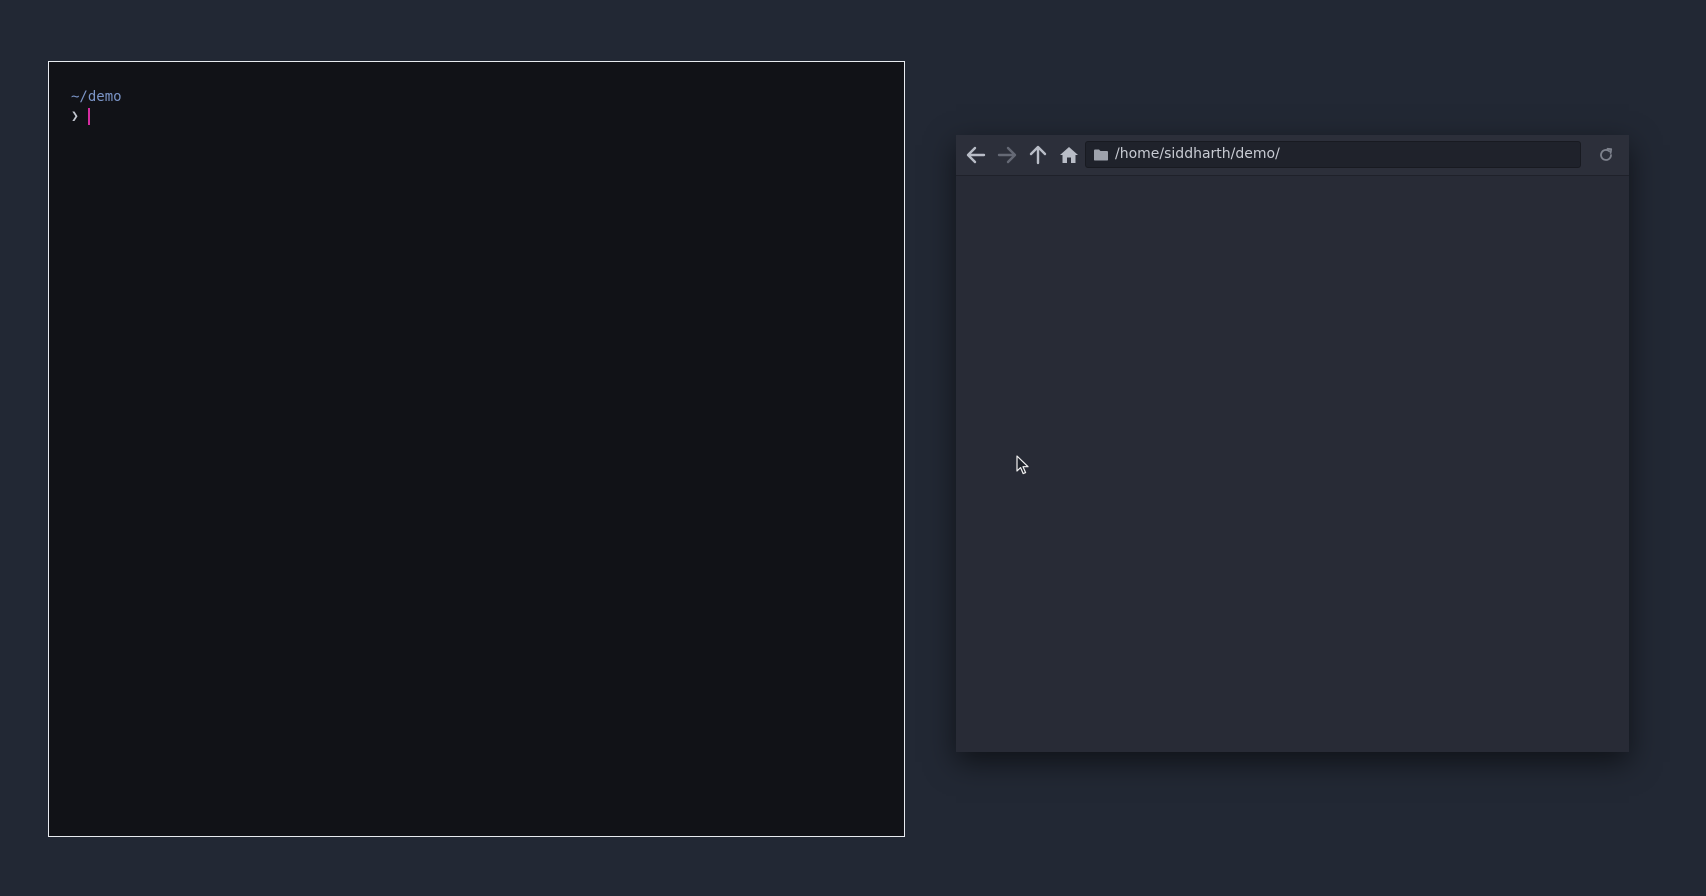 The width and height of the screenshot is (1706, 896). I want to click on folder-icon, so click(1101, 155).